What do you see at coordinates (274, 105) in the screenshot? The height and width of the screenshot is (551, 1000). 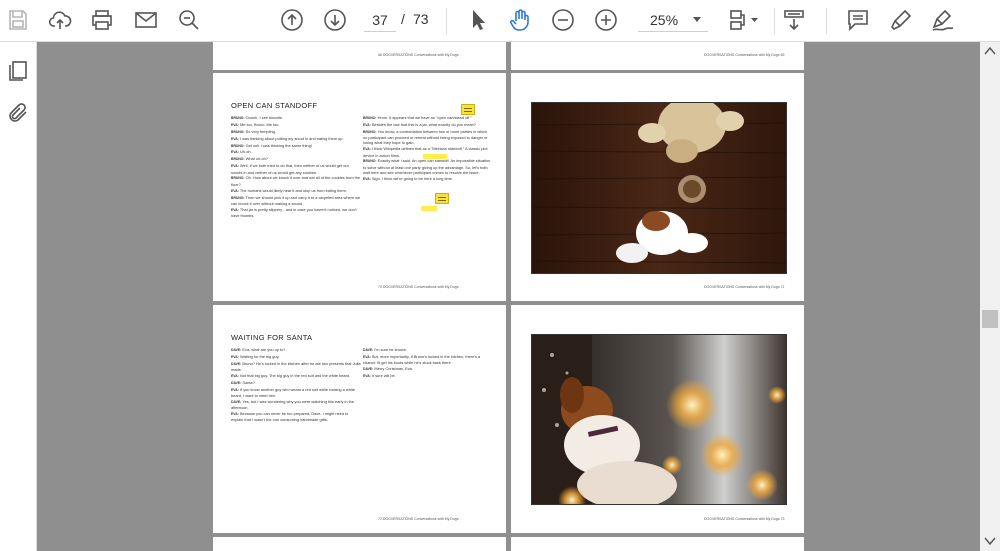 I see `chapter-title: OPEN CAN STANDOFF` at bounding box center [274, 105].